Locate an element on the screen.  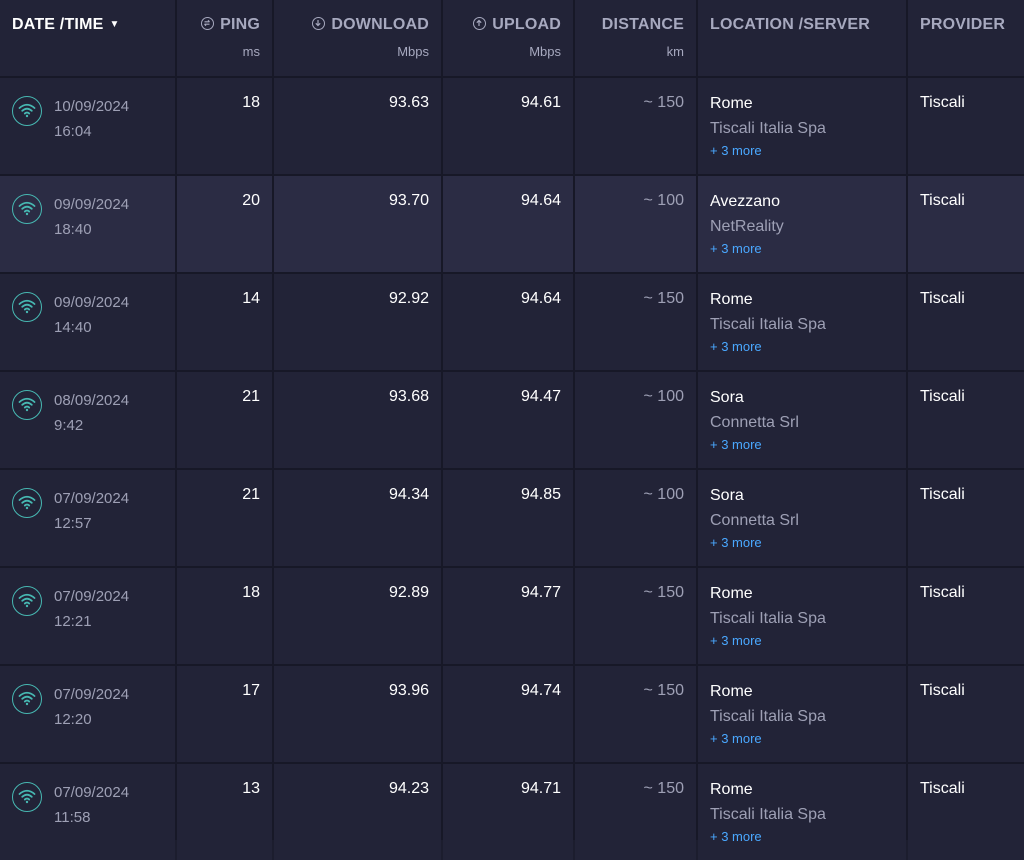
upload-value: 94.64 is located at coordinates (508, 322).